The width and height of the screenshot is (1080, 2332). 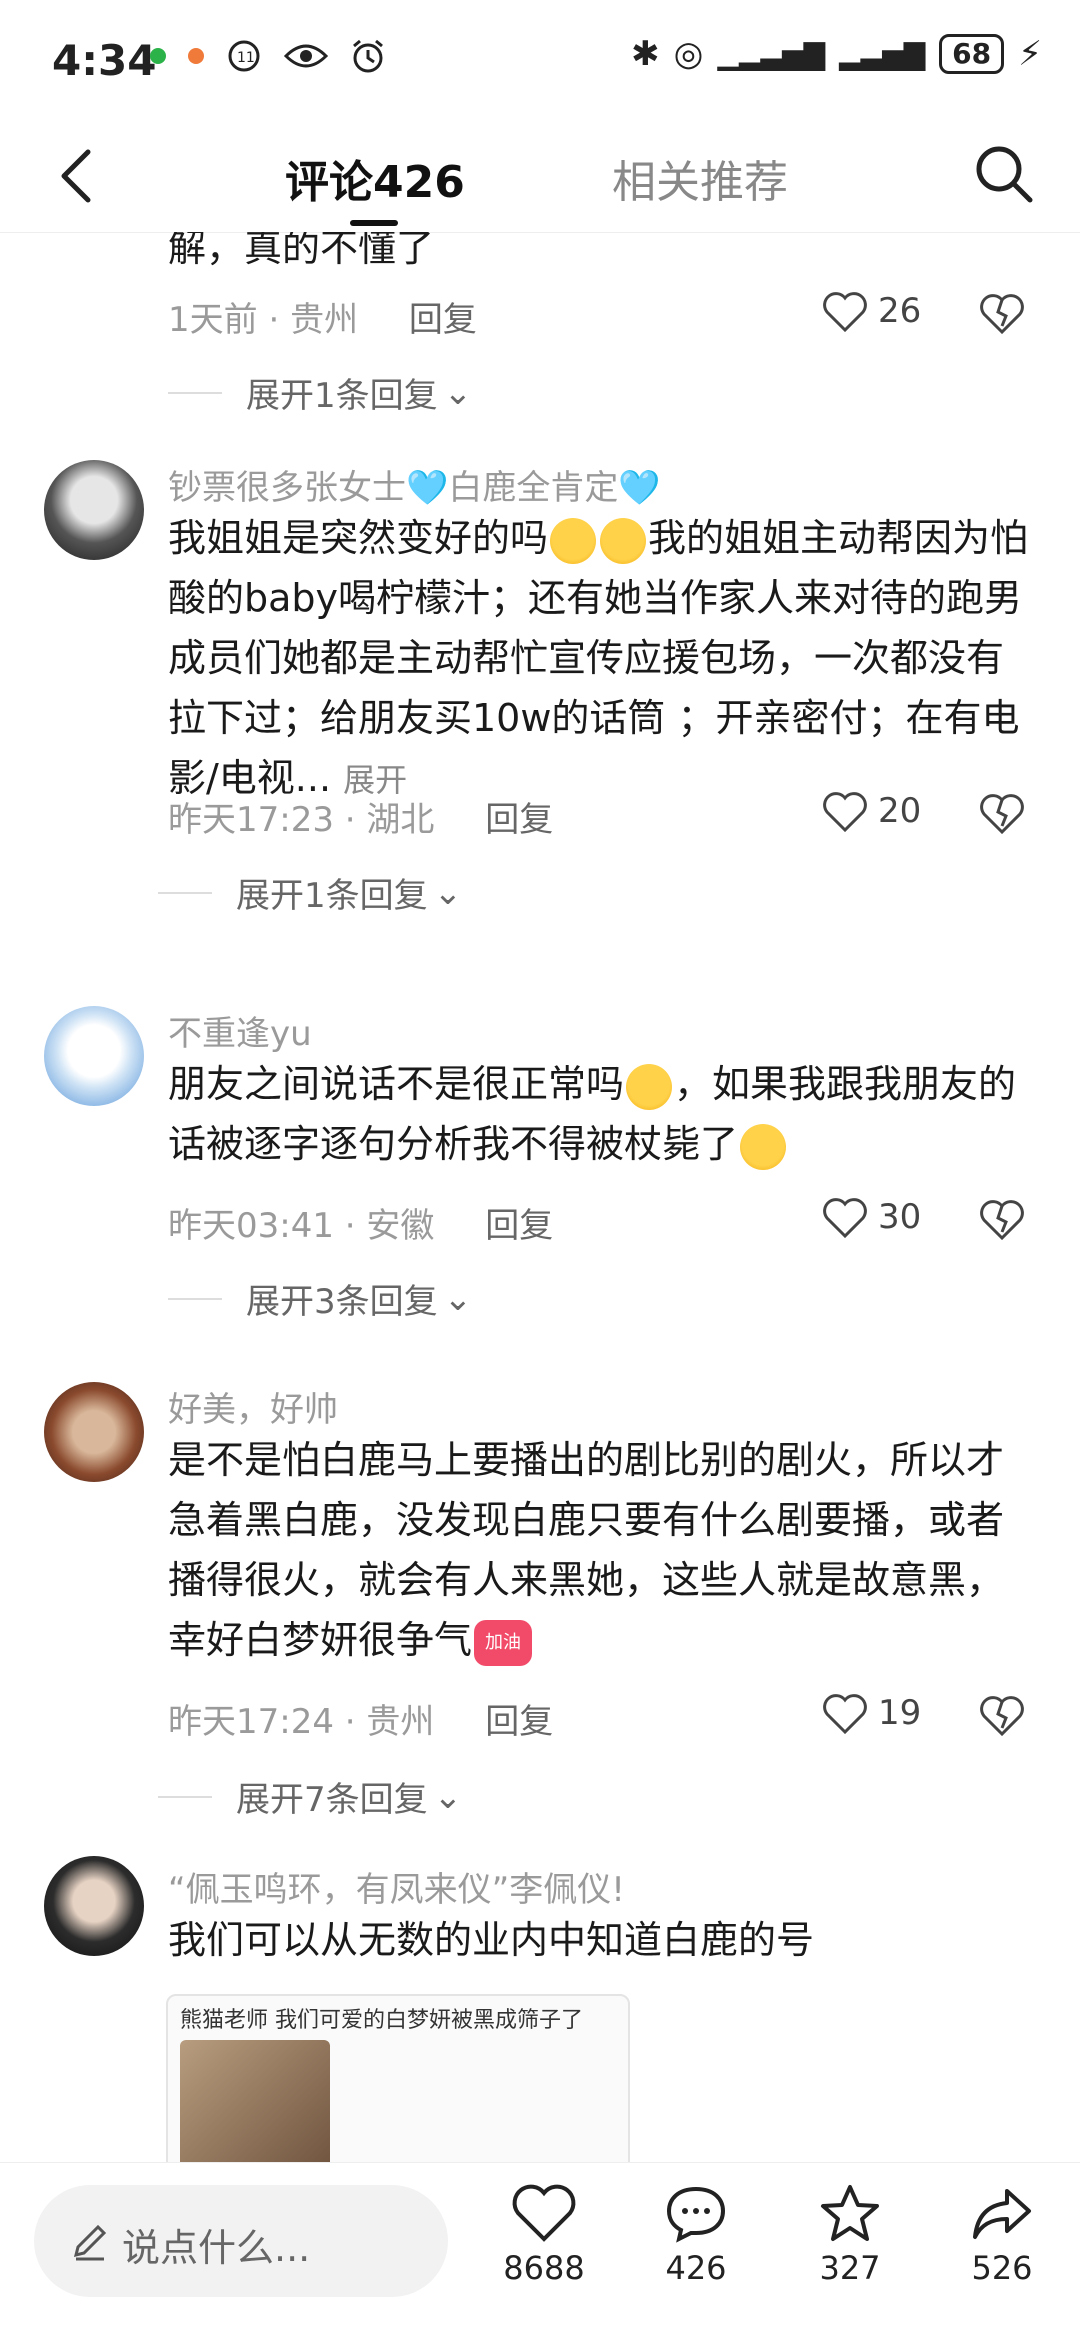 What do you see at coordinates (381, 2020) in the screenshot?
I see `quoted-post-title: 熊猫老师 我们可爱的白梦妍被黑成筛子了` at bounding box center [381, 2020].